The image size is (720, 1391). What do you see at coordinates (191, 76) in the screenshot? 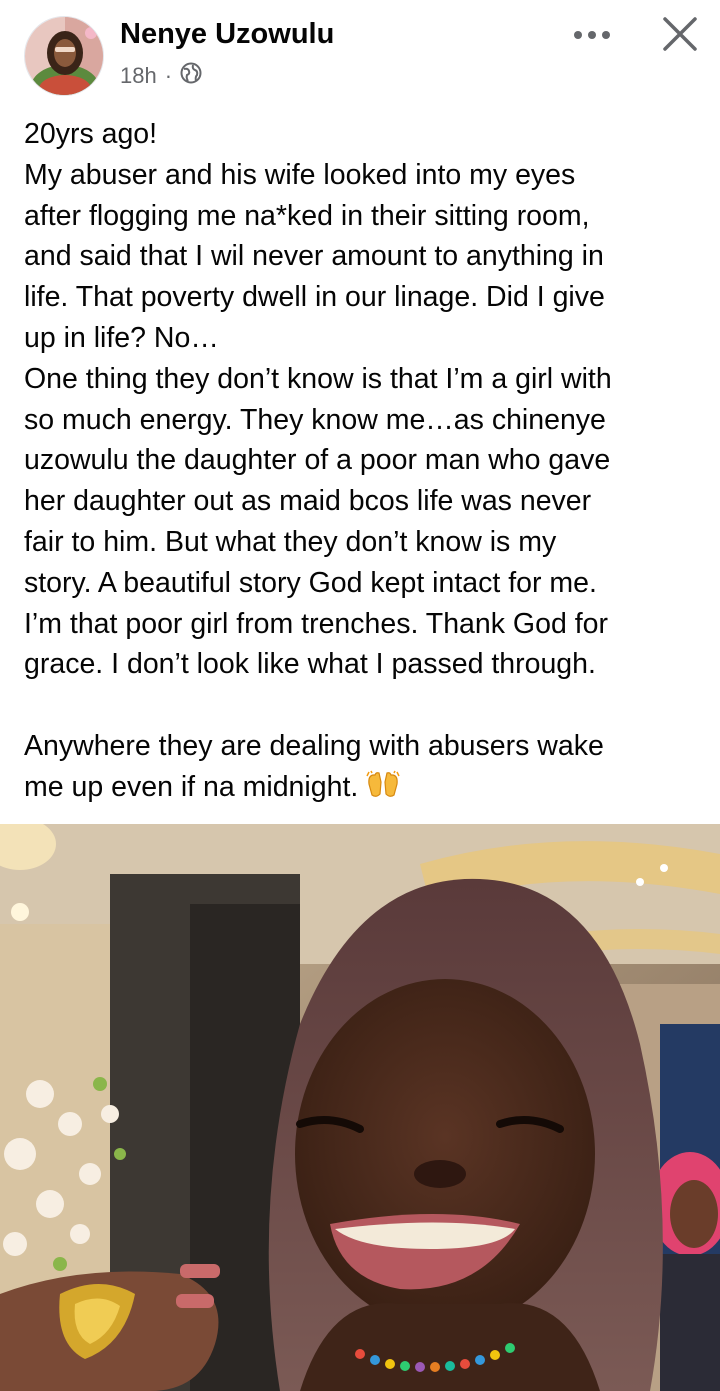
I see `globe-icon` at bounding box center [191, 76].